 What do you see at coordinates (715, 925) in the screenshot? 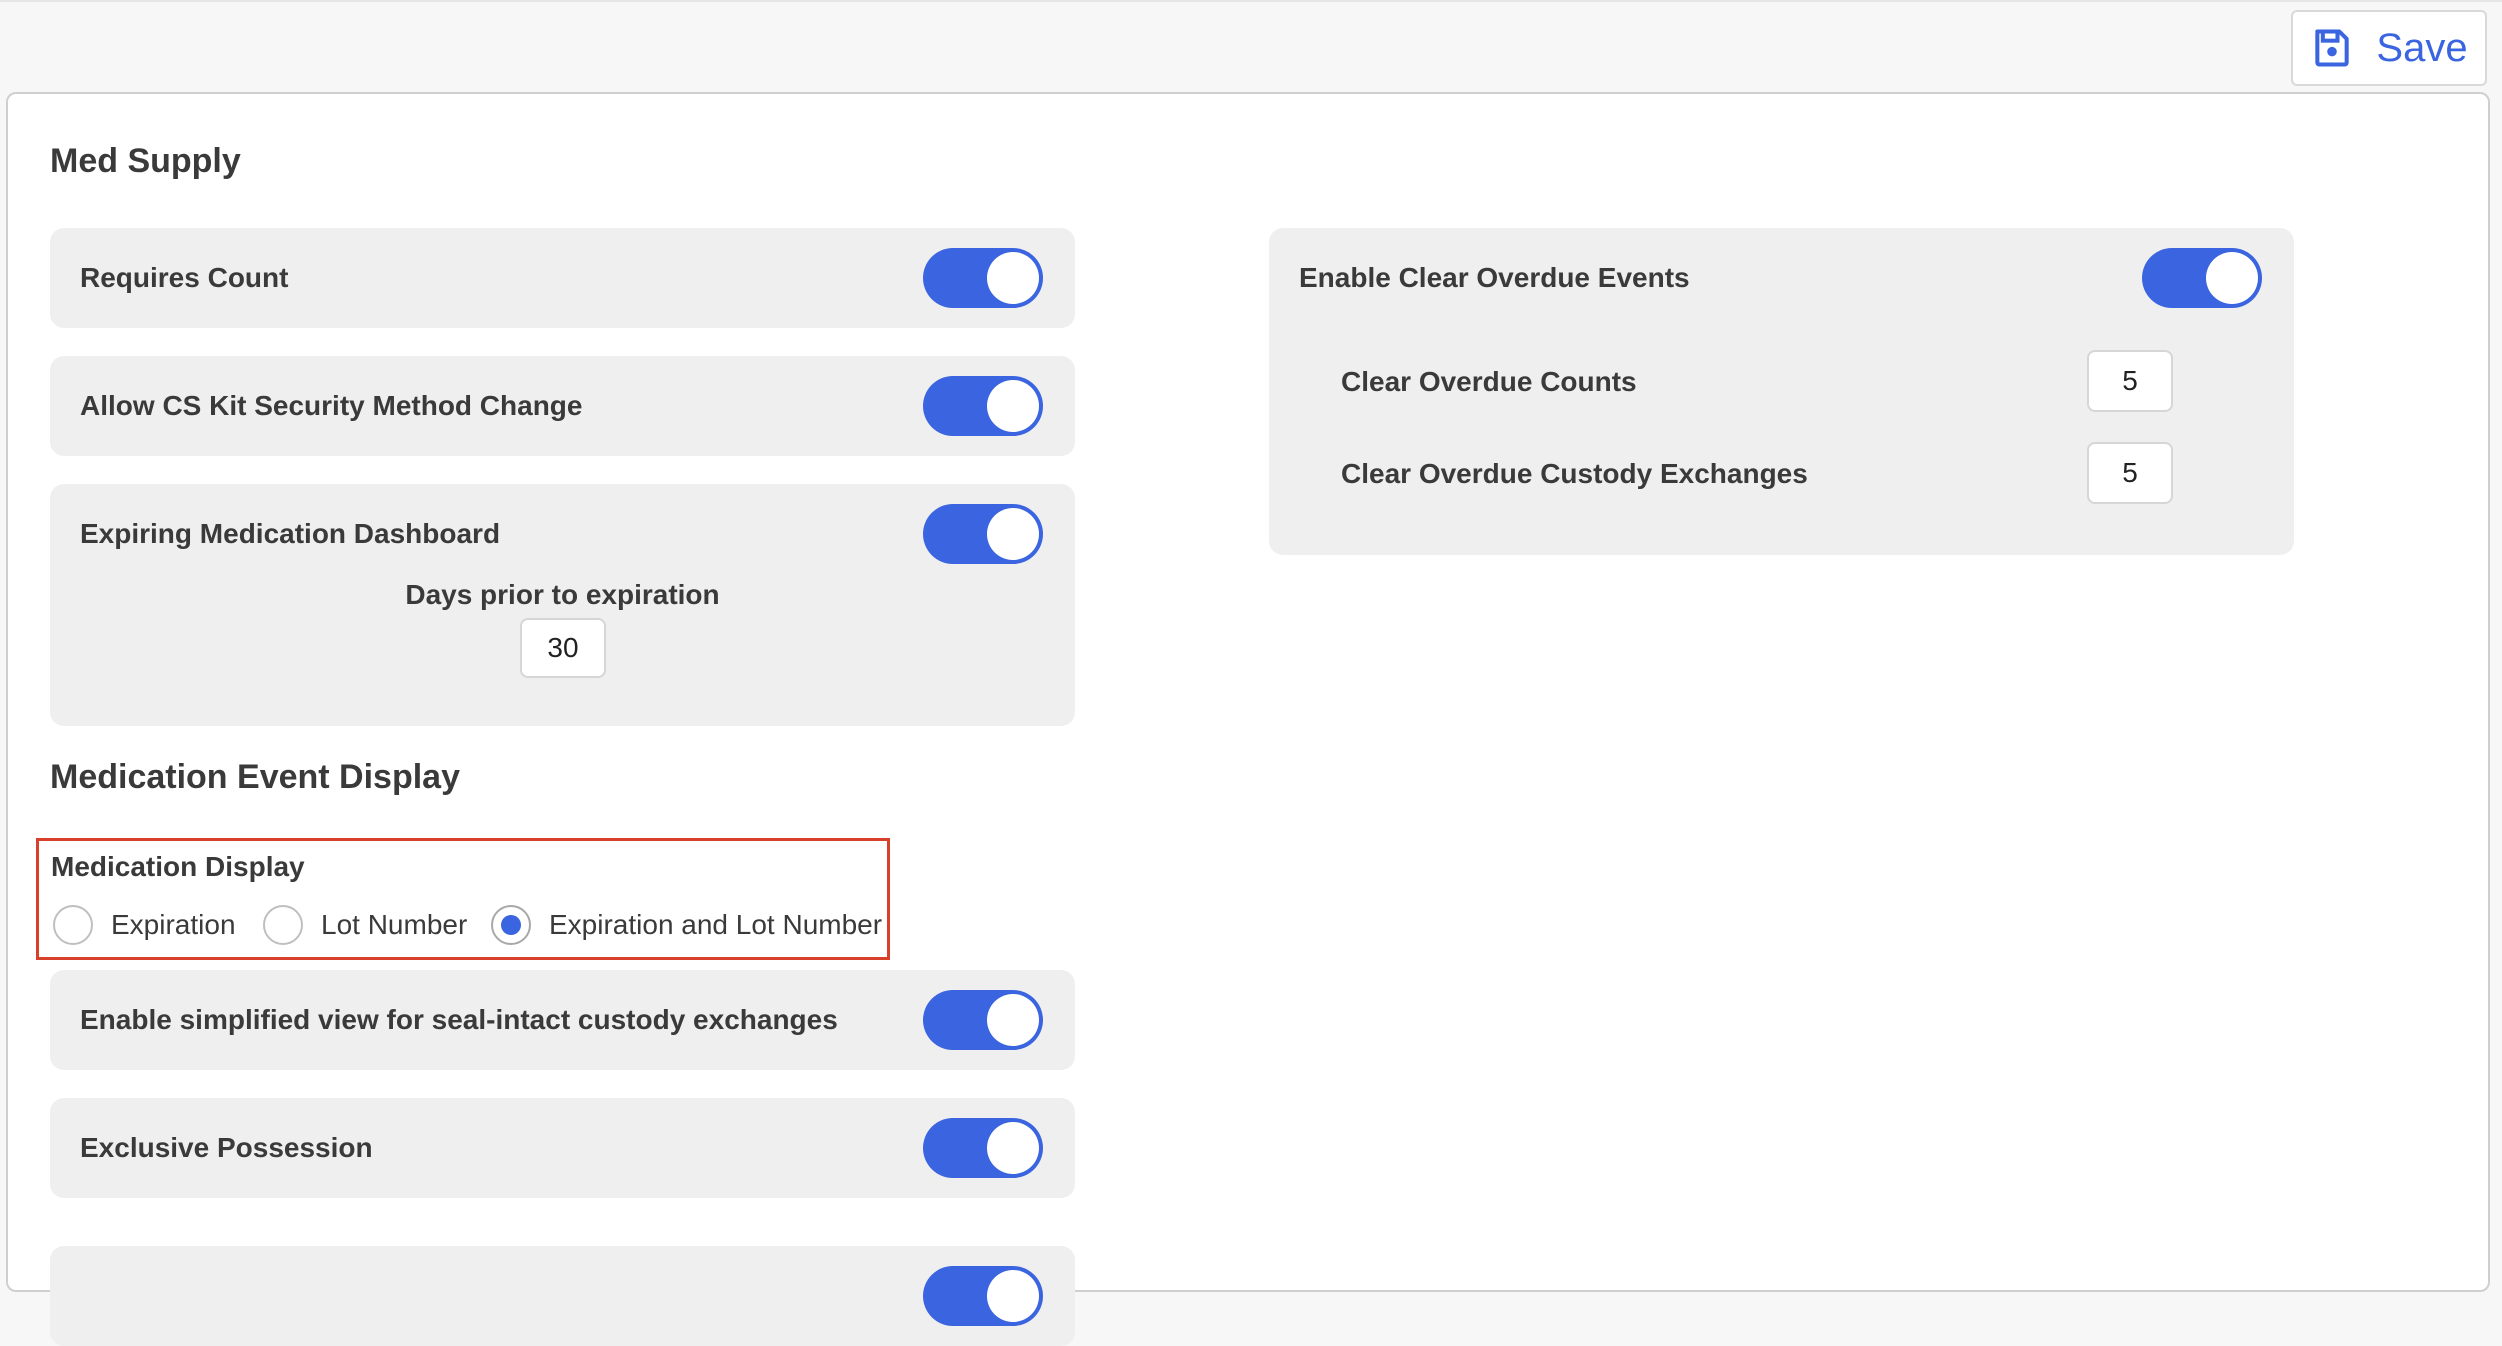
I see `radio-expiration-and-lot-number-label: Expiration and Lot Number` at bounding box center [715, 925].